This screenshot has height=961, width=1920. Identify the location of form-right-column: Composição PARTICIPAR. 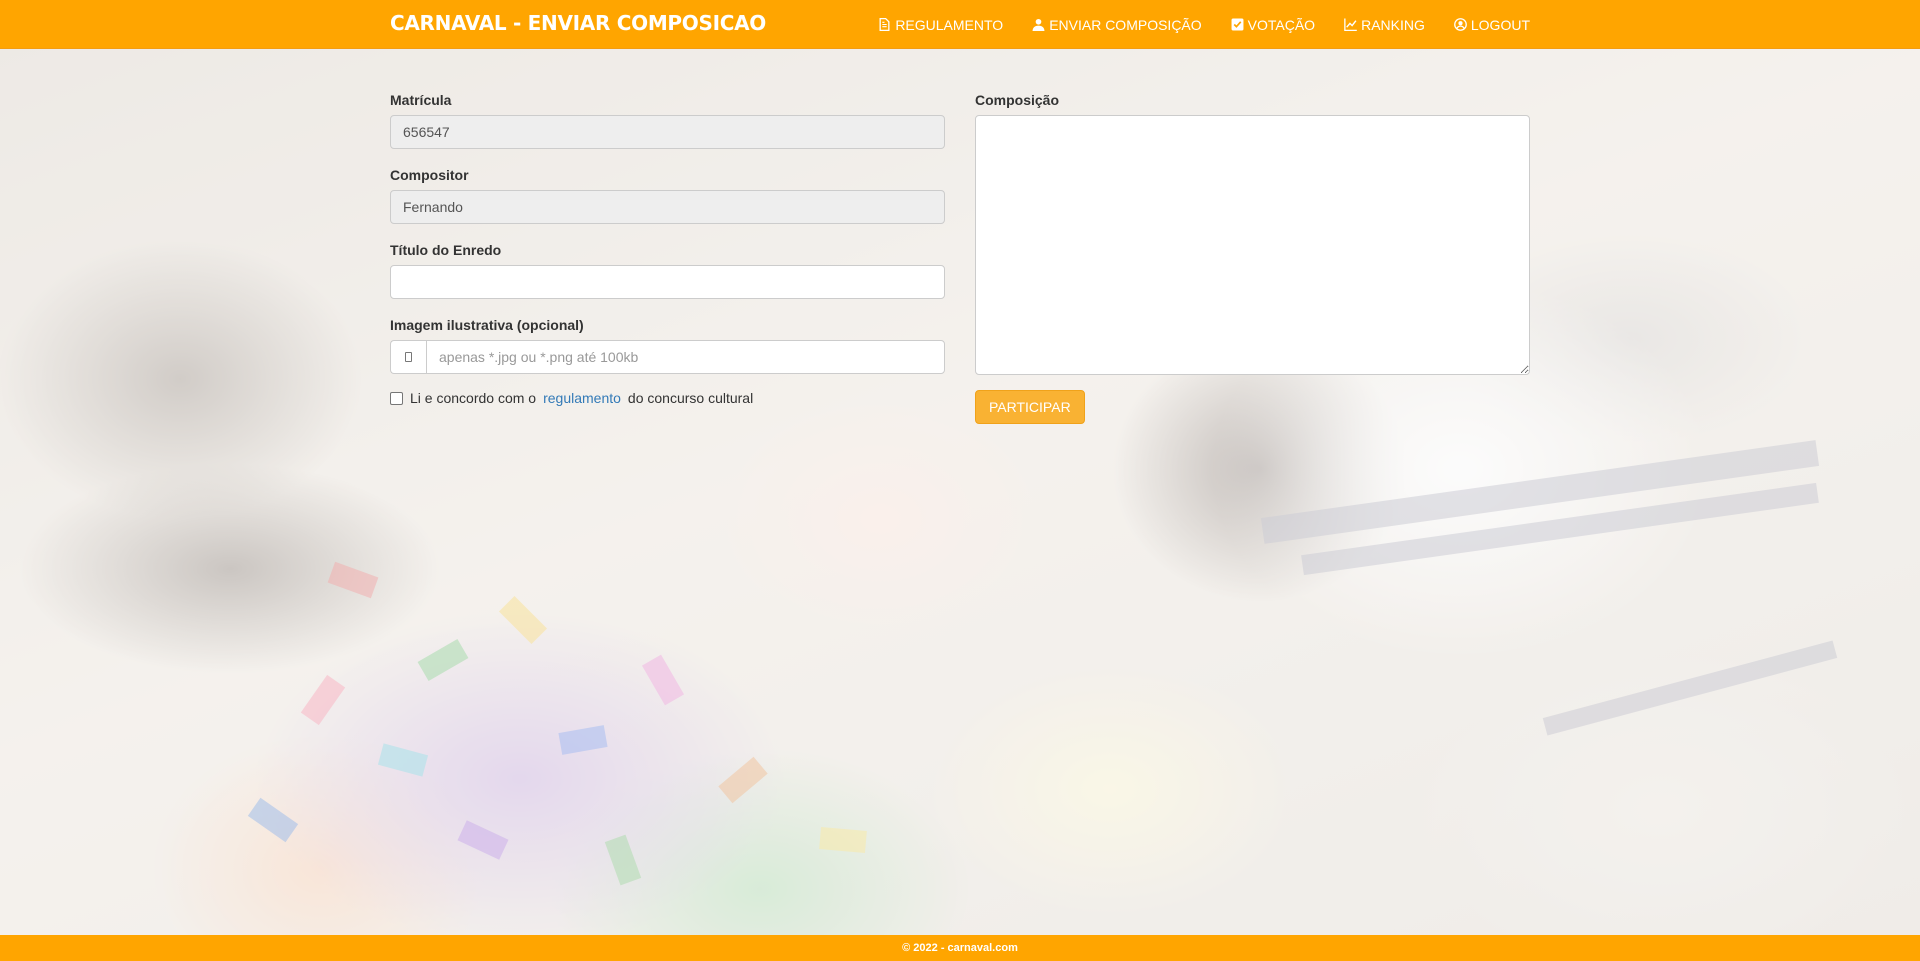
(1252, 257).